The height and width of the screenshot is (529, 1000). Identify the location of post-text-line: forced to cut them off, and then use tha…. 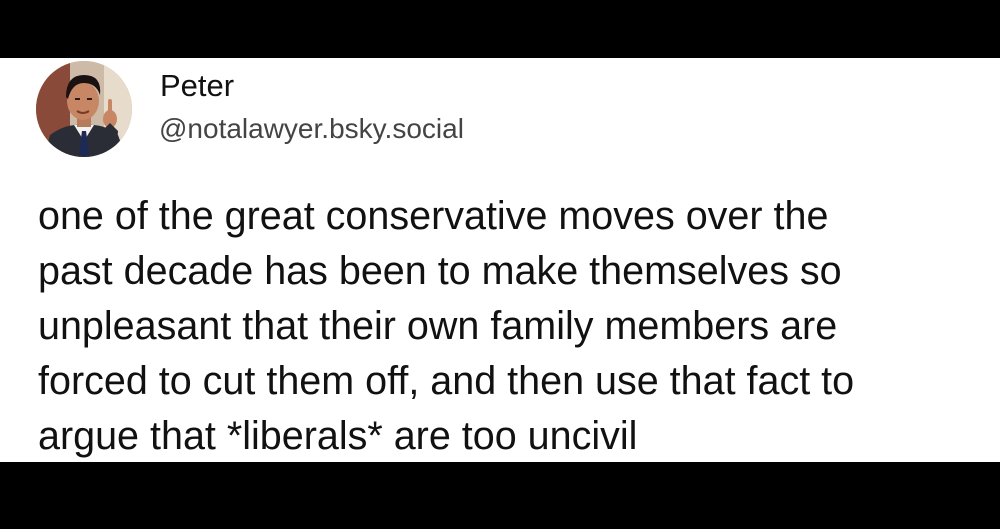
(446, 381).